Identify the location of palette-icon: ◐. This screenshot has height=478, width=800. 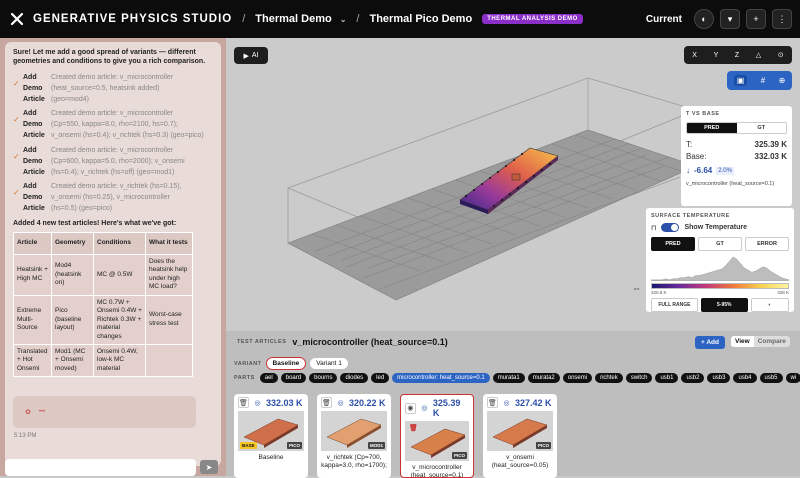
(769, 305).